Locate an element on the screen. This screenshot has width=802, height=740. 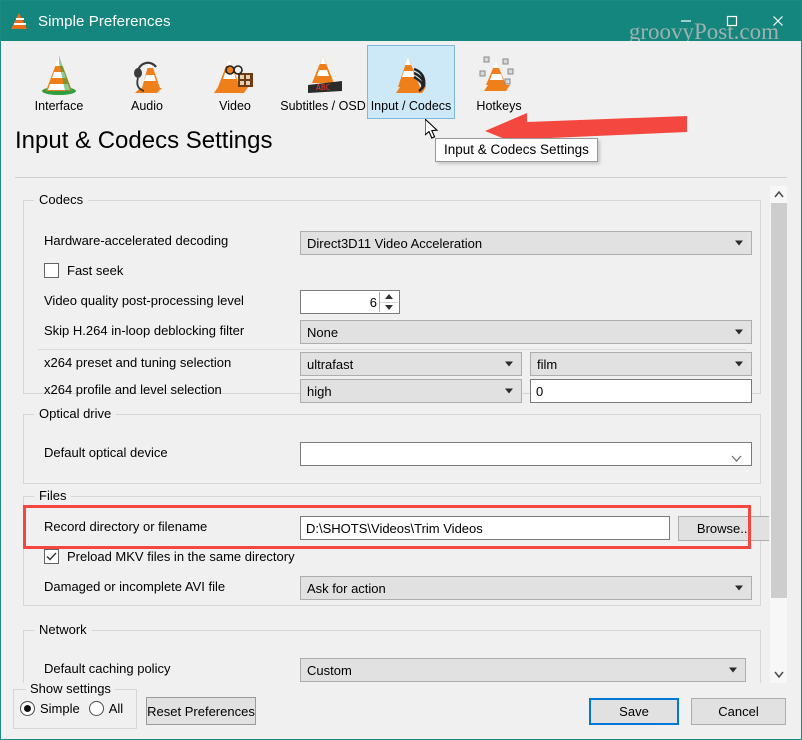
vlc-cone-film-icon is located at coordinates (235, 74).